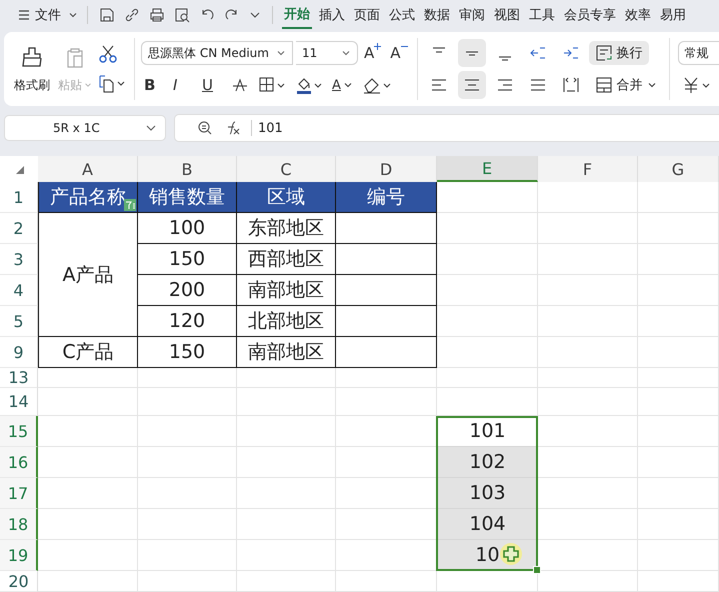  I want to click on minus-icon, so click(404, 46).